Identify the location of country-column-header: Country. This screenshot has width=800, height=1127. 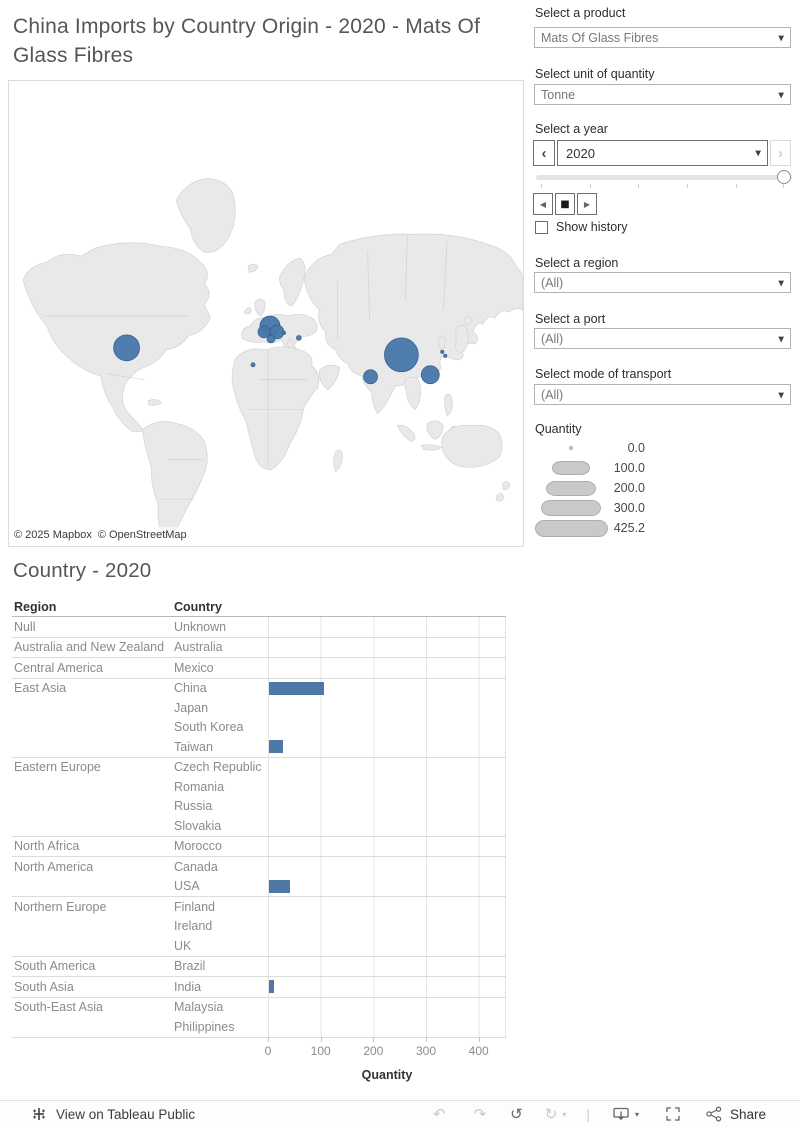
(220, 607).